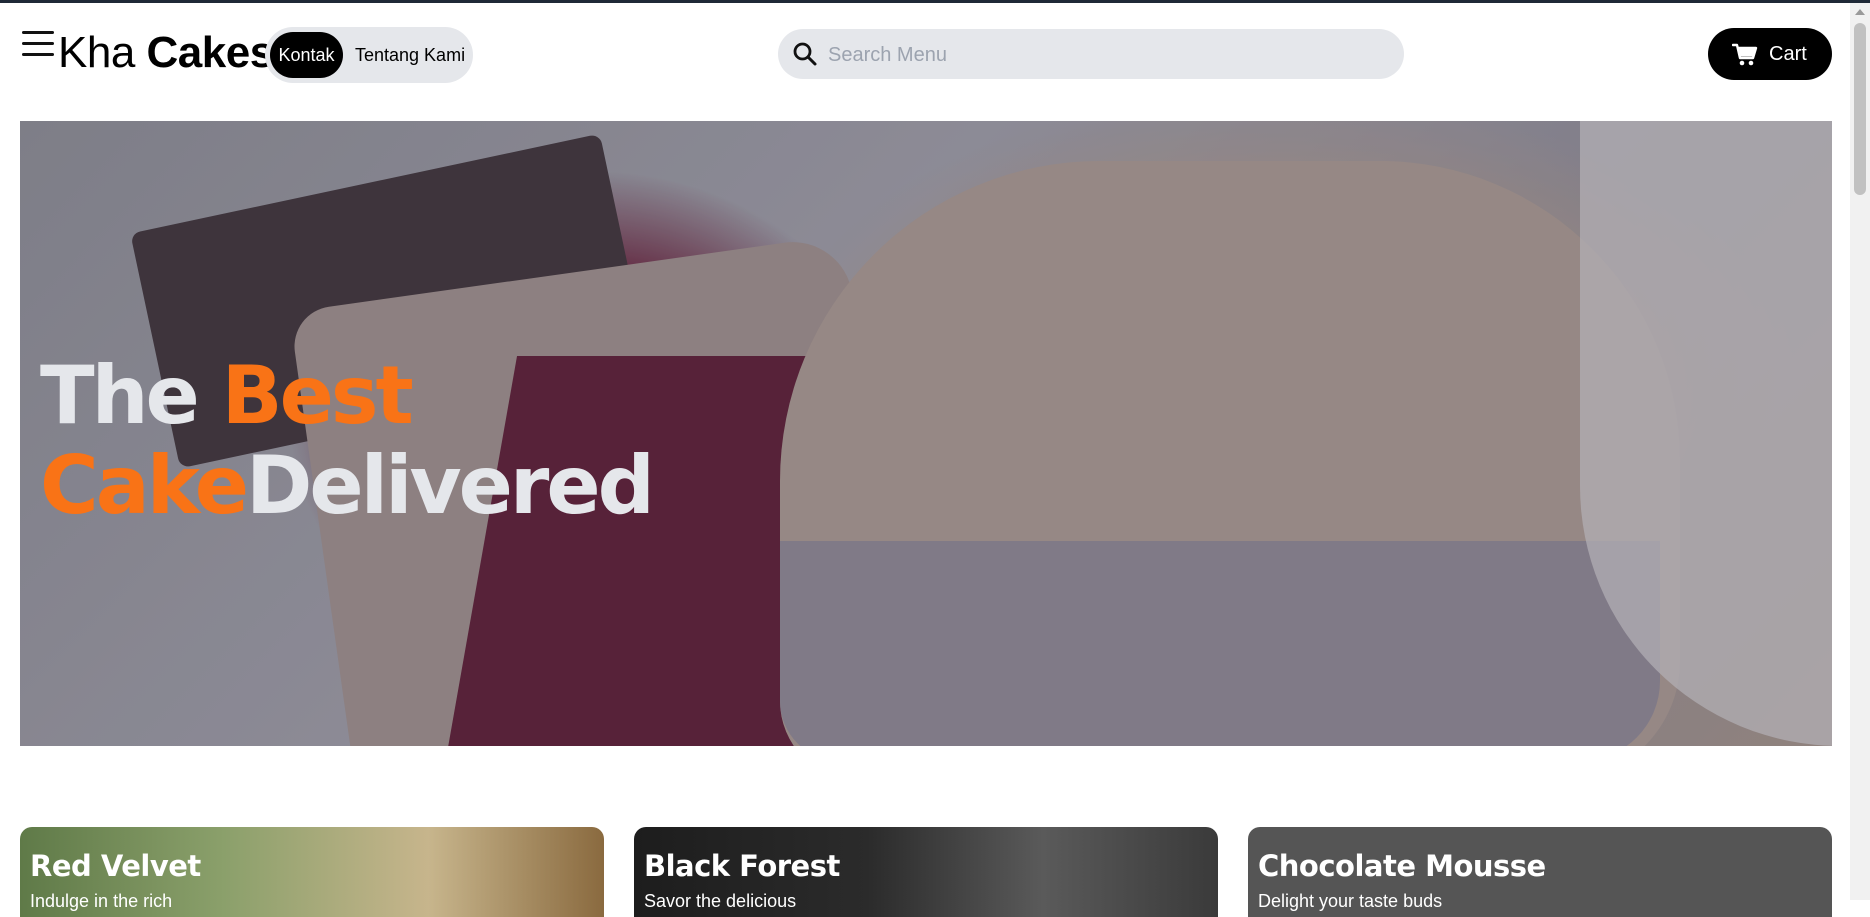  Describe the element at coordinates (1108, 55) in the screenshot. I see `search-input` at that location.